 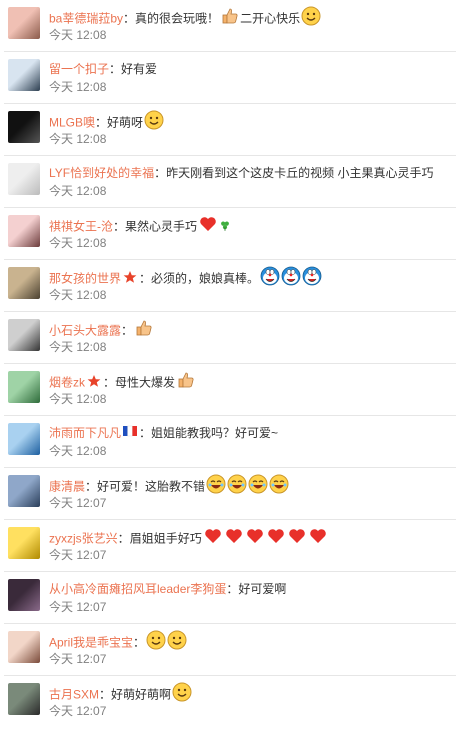 What do you see at coordinates (252, 225) in the screenshot?
I see `comment-line: 祺祺女王-沧：果然心灵手巧` at bounding box center [252, 225].